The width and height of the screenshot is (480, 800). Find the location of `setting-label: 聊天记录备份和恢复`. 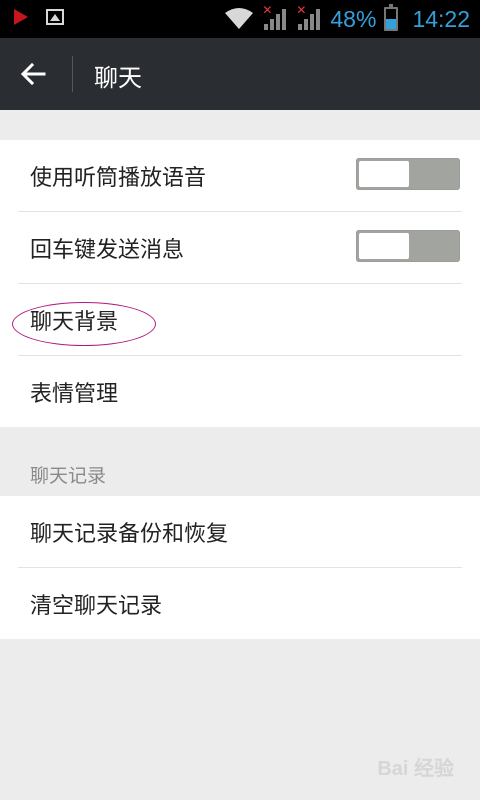

setting-label: 聊天记录备份和恢复 is located at coordinates (129, 534).